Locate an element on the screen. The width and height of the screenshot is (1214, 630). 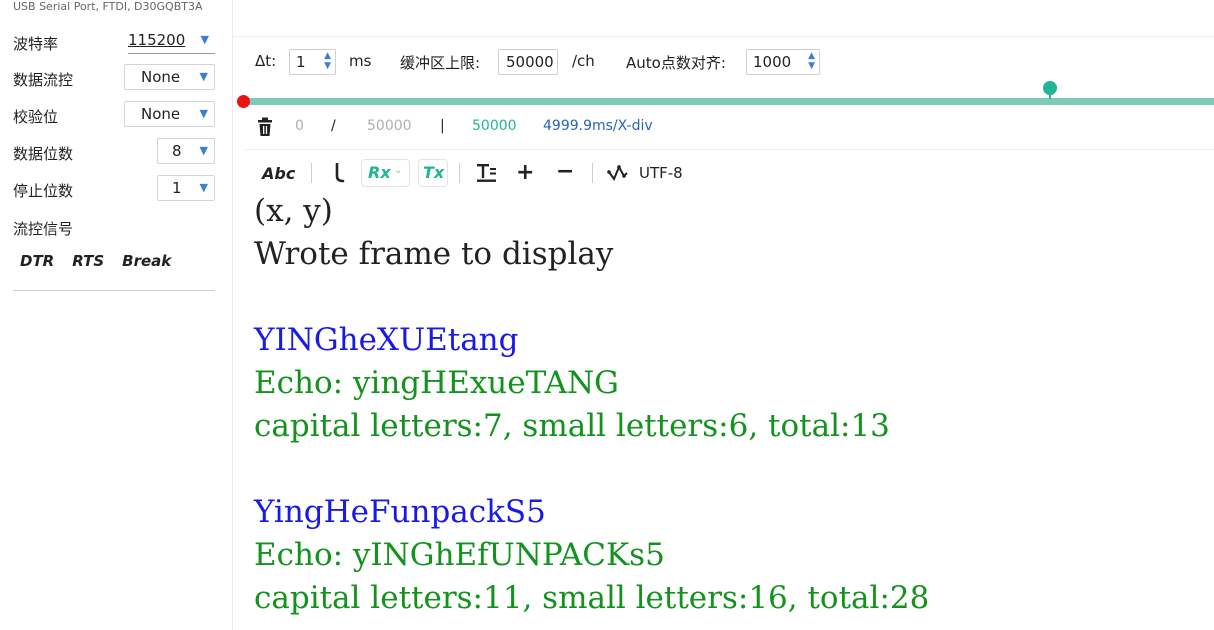
tx-label: Tx is located at coordinates (434, 172).